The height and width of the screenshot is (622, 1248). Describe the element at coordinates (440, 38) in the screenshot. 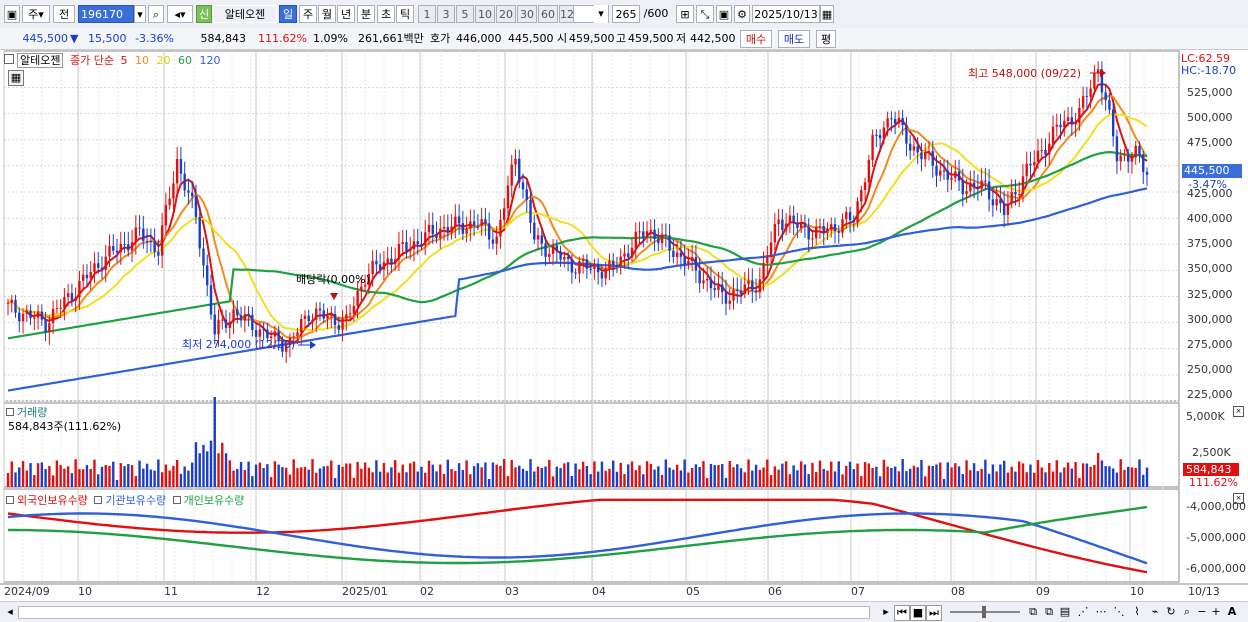

I see `quote-label: 호가` at that location.